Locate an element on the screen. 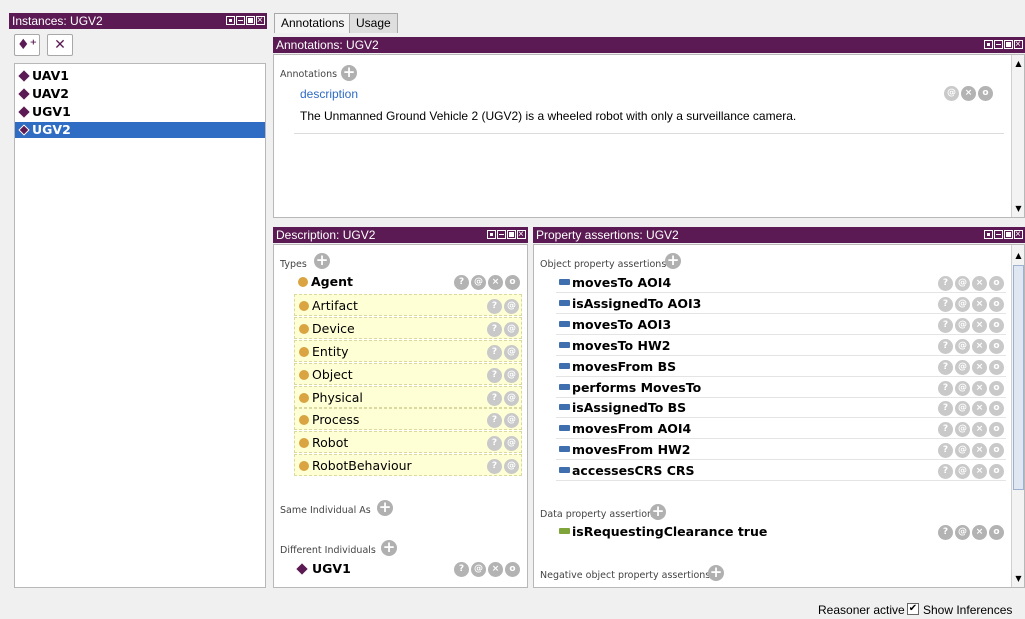 The height and width of the screenshot is (619, 1025). annotation-edit-icon: @ is located at coordinates (951, 93).